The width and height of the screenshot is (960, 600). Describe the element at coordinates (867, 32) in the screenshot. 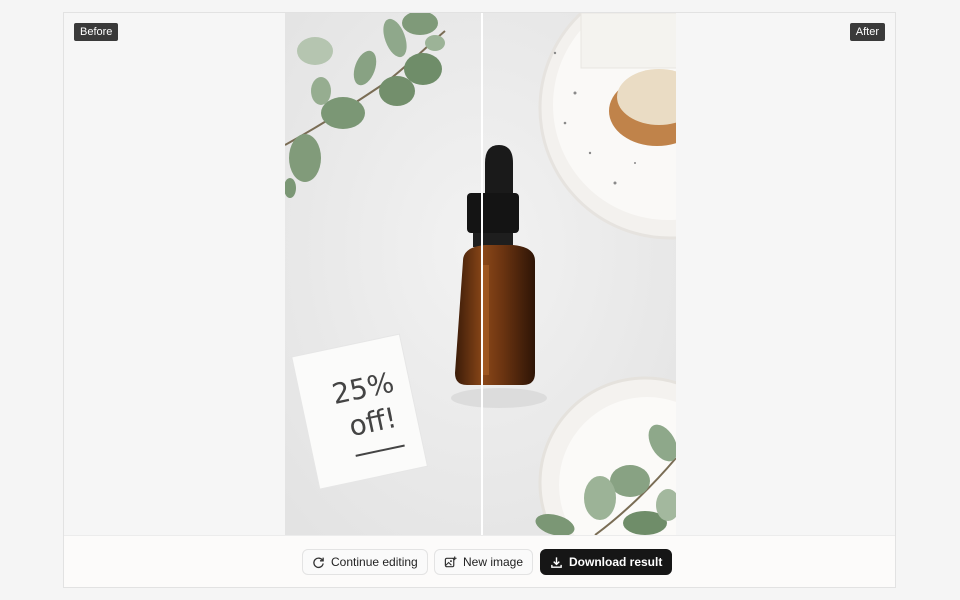

I see `after-label: After` at that location.